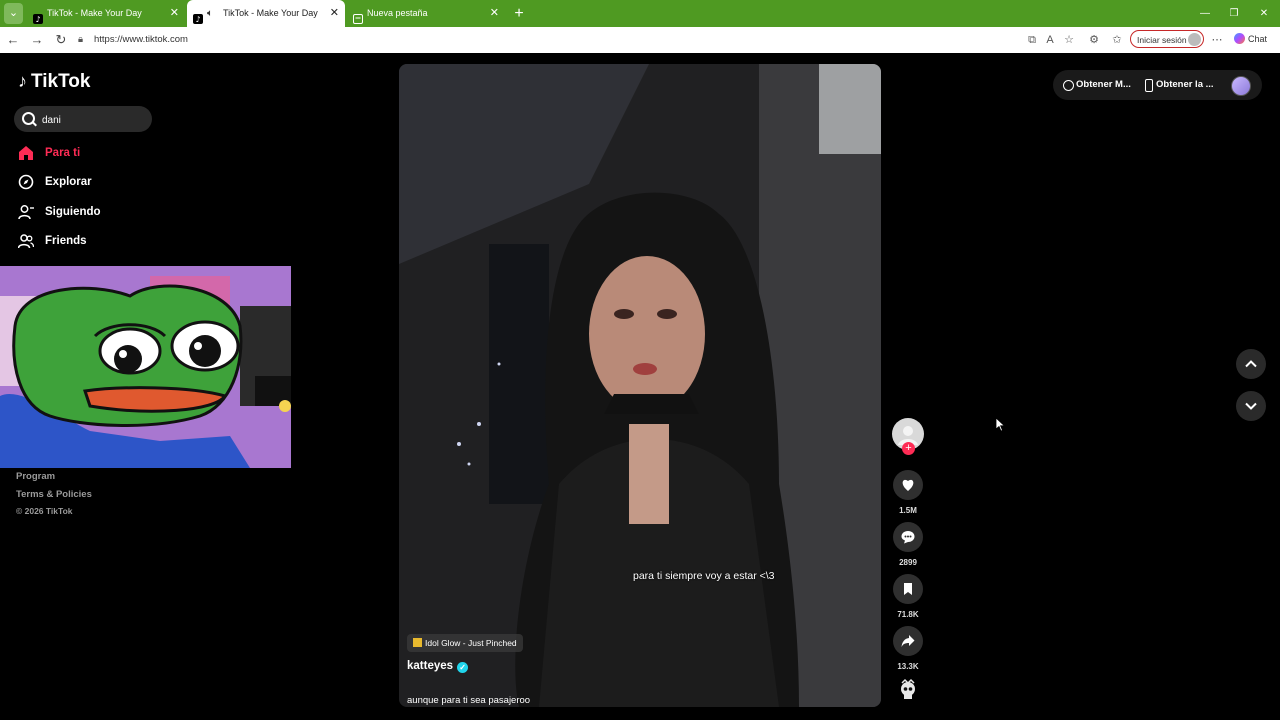 This screenshot has width=1280, height=720. I want to click on music-note-icon, so click(417, 642).